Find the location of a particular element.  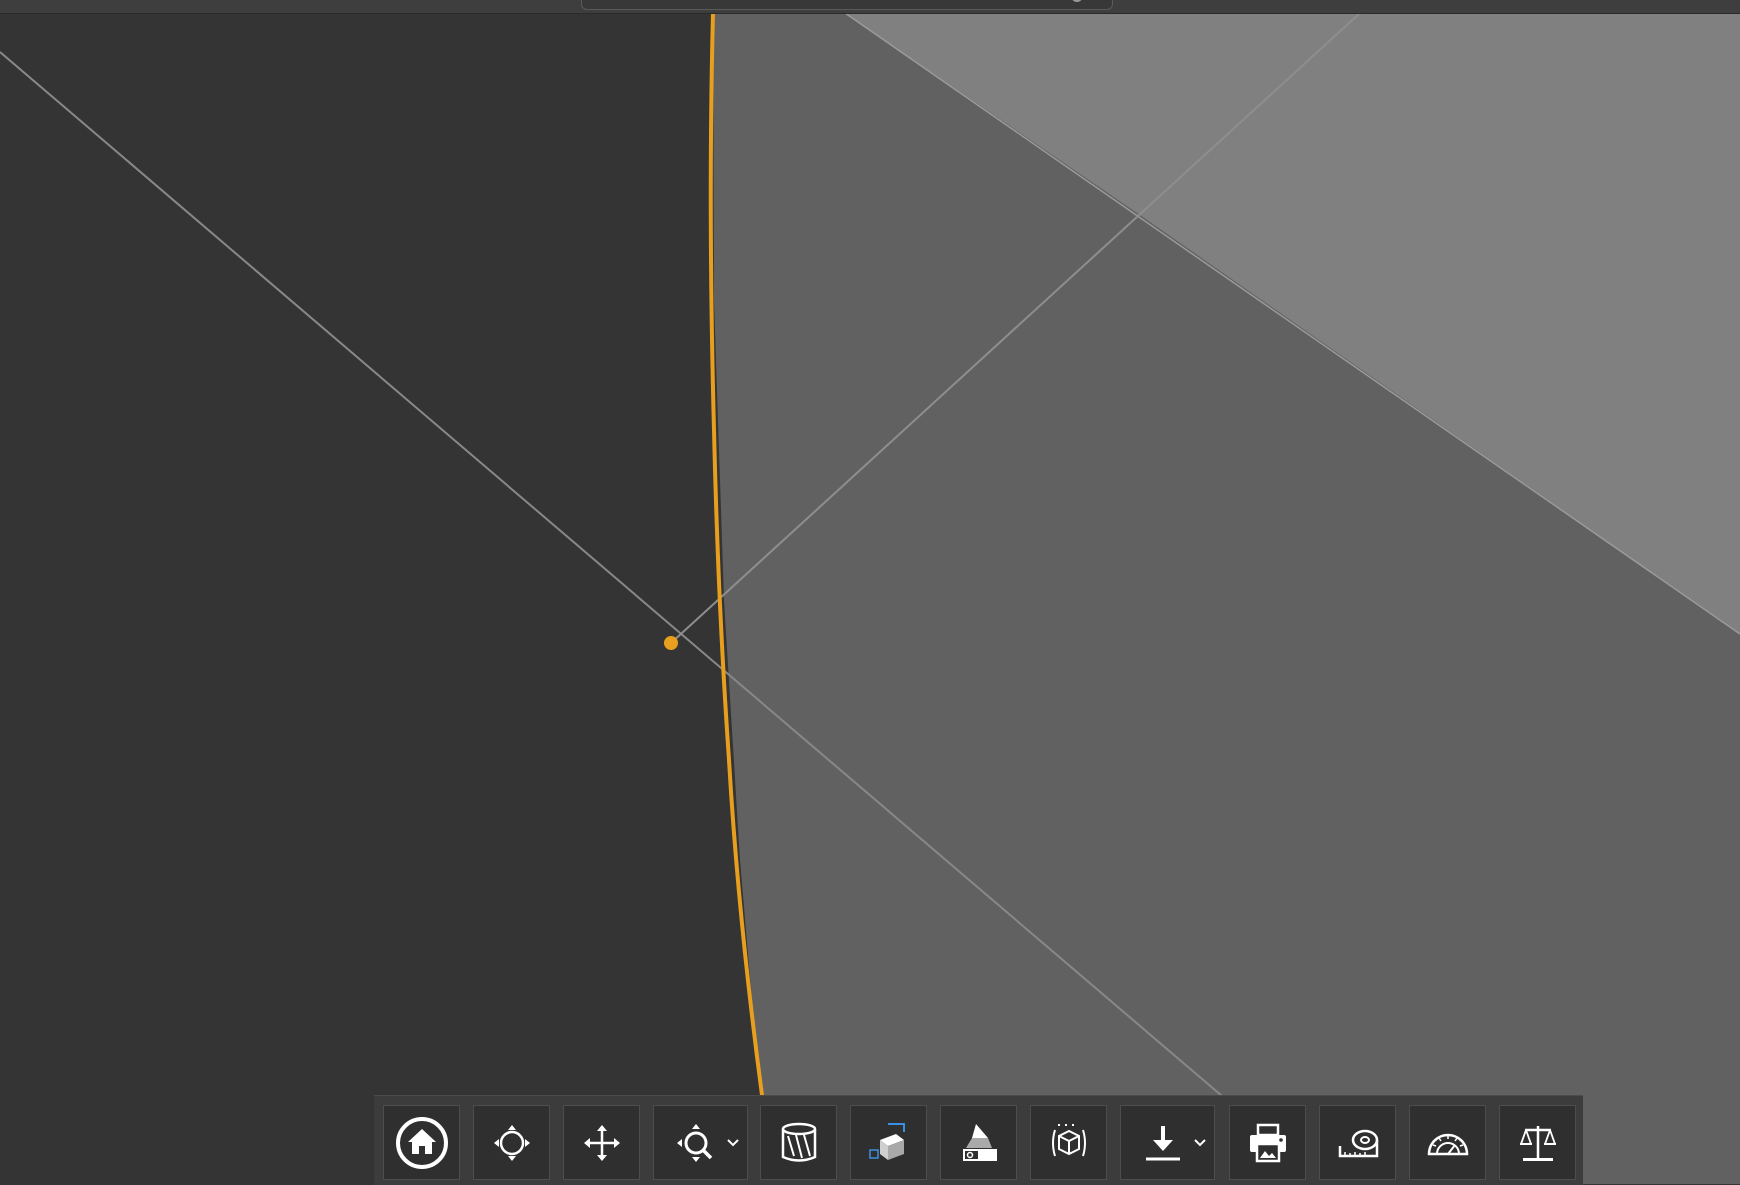

measure-button is located at coordinates (1357, 1142).